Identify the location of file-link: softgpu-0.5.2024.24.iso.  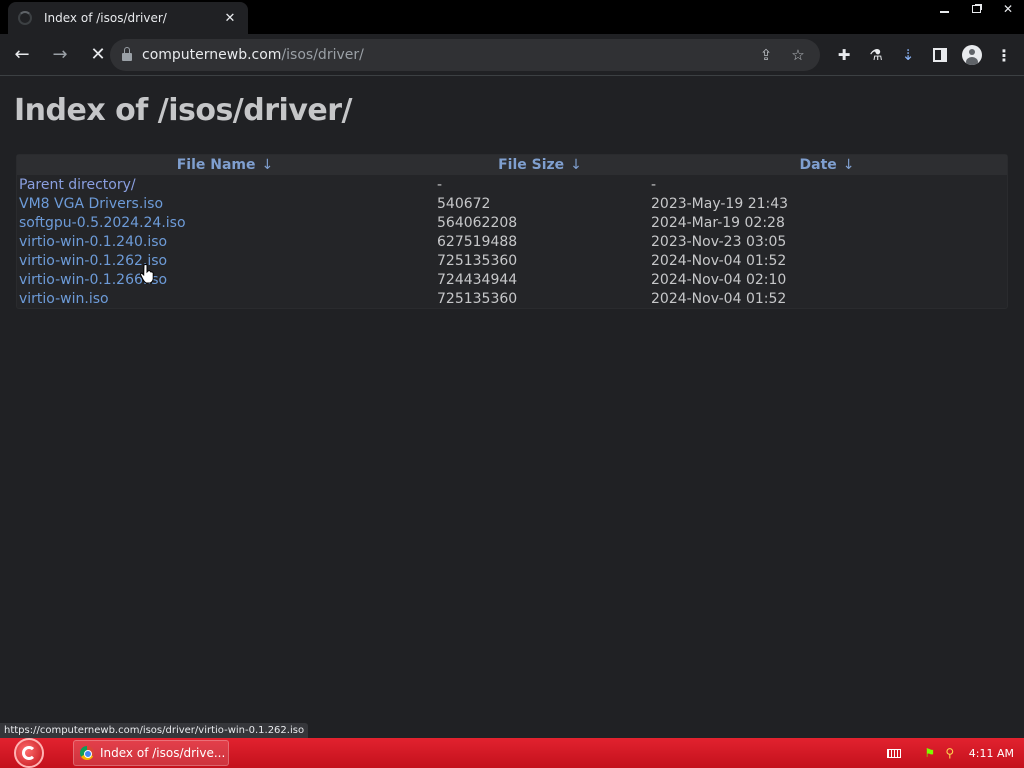
(226, 223).